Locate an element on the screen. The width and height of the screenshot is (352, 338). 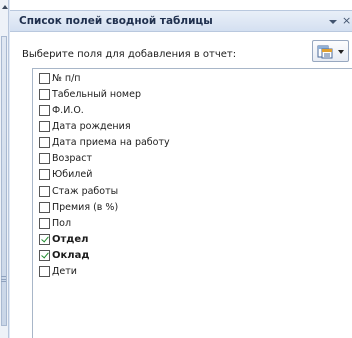
field-layout-button is located at coordinates (330, 51).